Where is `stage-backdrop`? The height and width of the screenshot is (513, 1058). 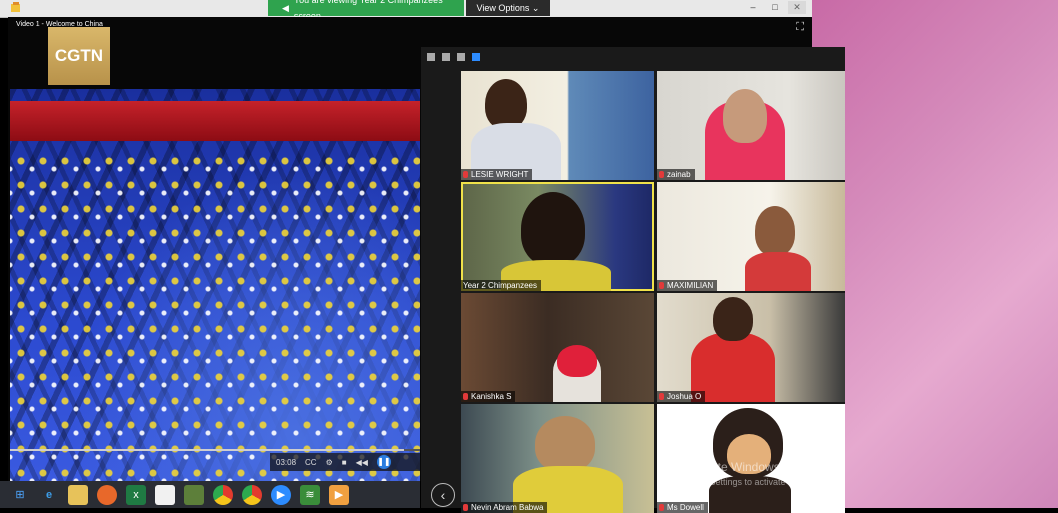 stage-backdrop is located at coordinates (215, 121).